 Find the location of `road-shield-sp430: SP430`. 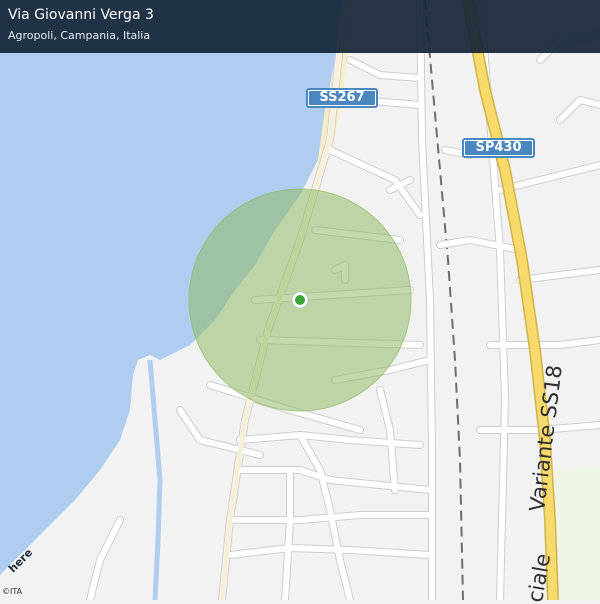

road-shield-sp430: SP430 is located at coordinates (498, 148).